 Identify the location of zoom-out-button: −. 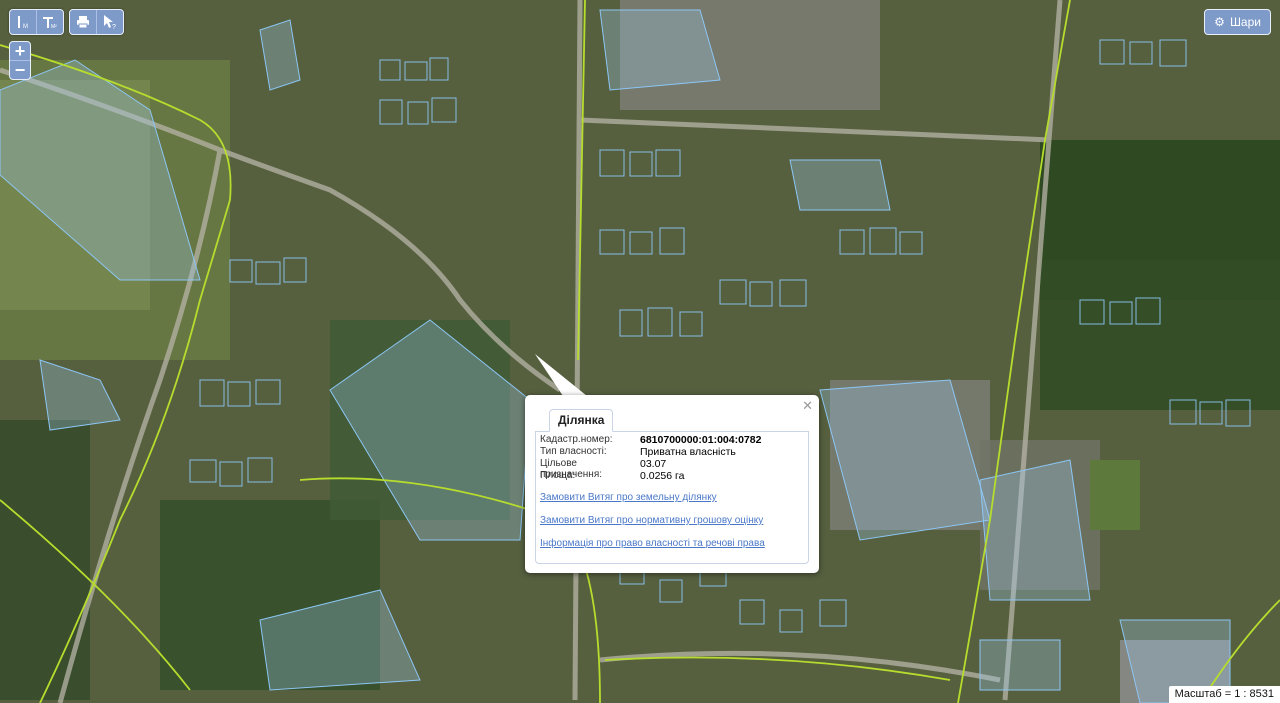
(20, 69).